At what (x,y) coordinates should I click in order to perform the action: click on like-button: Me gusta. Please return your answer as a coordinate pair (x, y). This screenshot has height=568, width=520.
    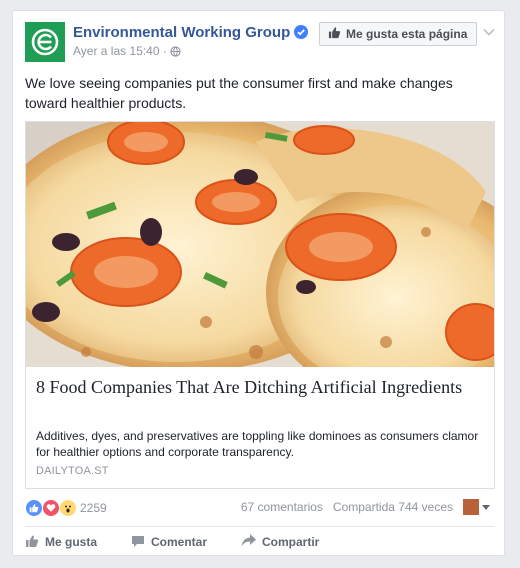
    Looking at the image, I should click on (78, 542).